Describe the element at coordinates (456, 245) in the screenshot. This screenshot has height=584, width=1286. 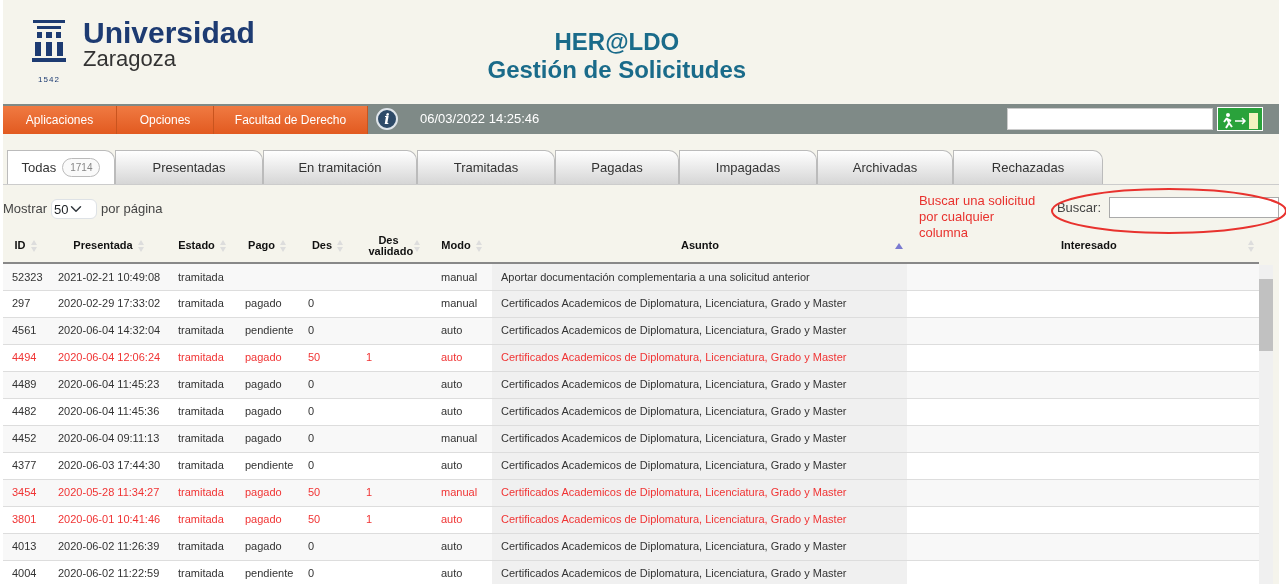
I see `column-header: Modo` at that location.